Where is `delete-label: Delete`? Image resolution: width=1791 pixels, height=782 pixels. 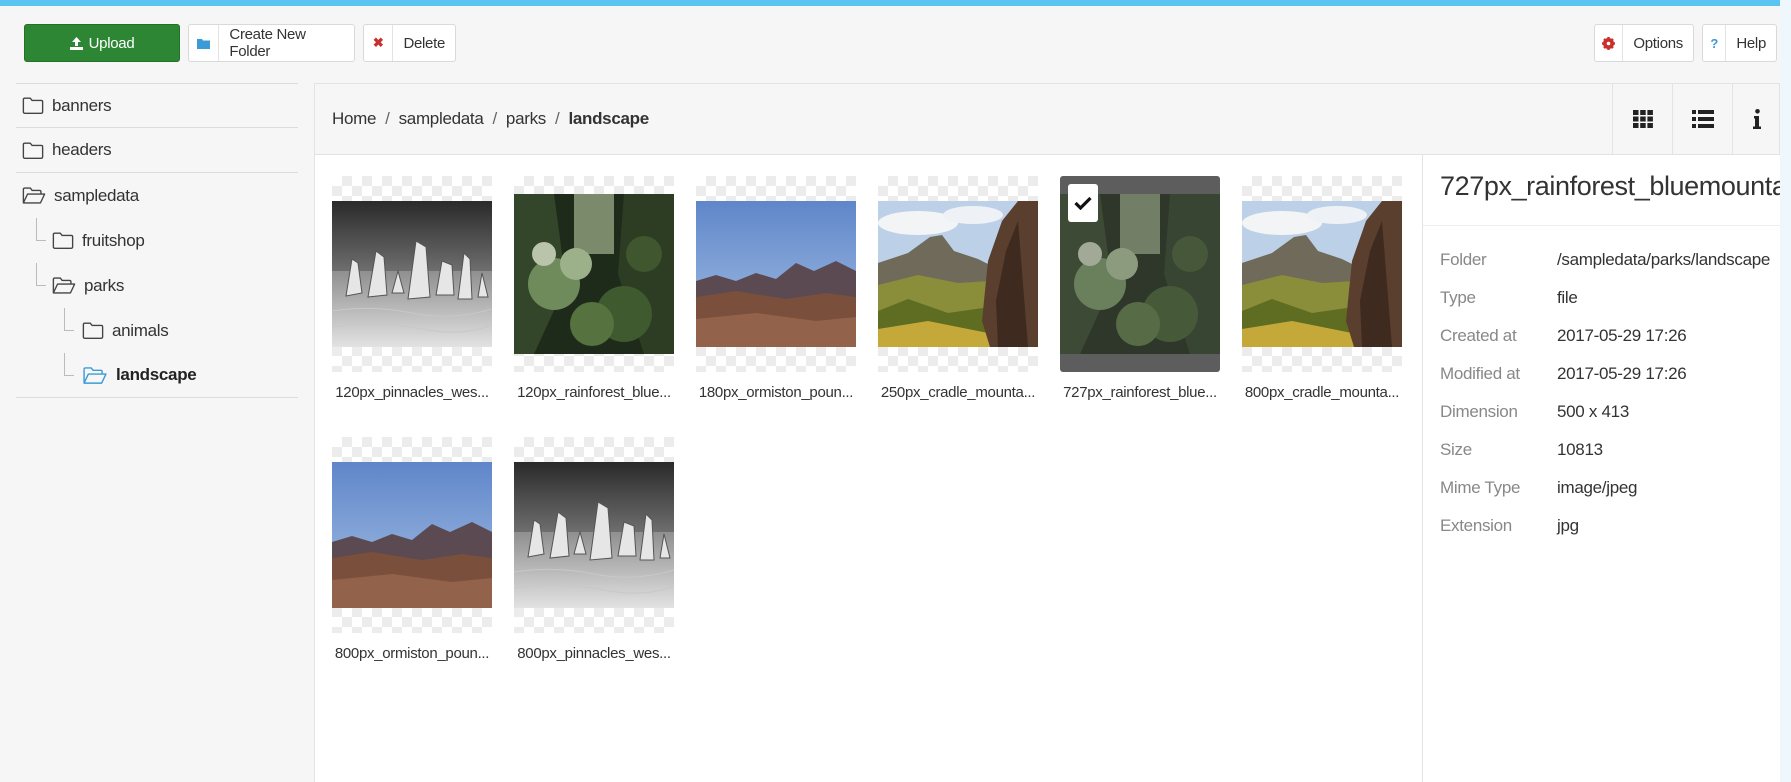 delete-label: Delete is located at coordinates (424, 43).